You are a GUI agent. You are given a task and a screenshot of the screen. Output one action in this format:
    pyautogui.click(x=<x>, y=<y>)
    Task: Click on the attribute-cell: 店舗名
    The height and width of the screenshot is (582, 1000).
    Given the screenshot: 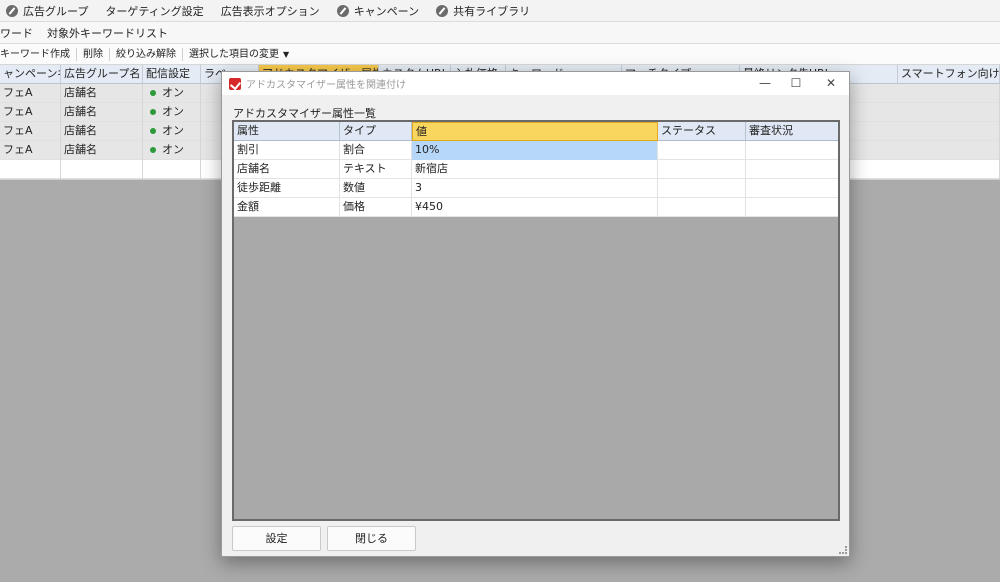 What is the action you would take?
    pyautogui.click(x=287, y=169)
    